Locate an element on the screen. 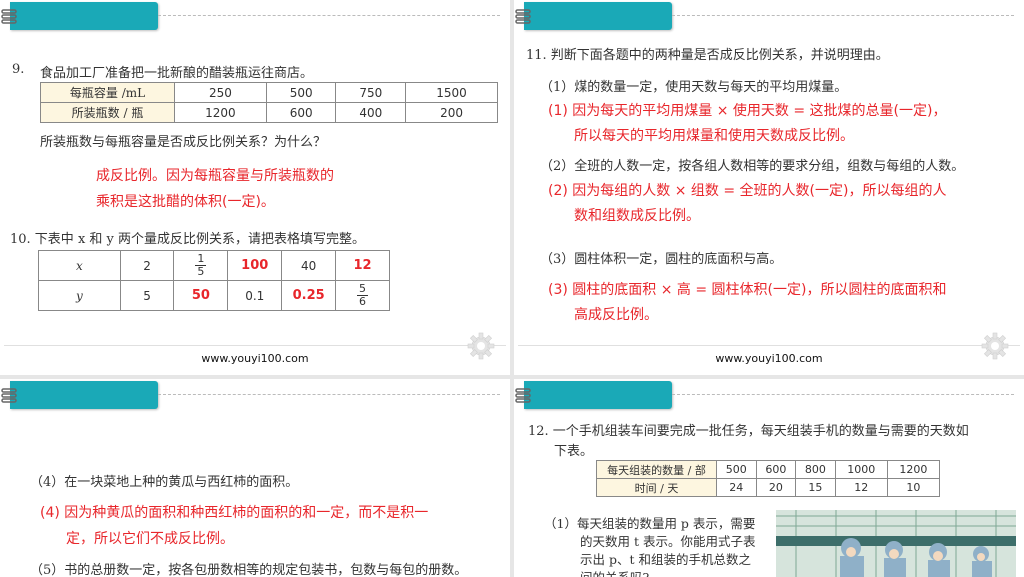 Image resolution: width=1024 pixels, height=577 pixels. q10-text: 10. 下表中 x 和 y 两个量成反比例关系，请把表格填写完整。 is located at coordinates (188, 239).